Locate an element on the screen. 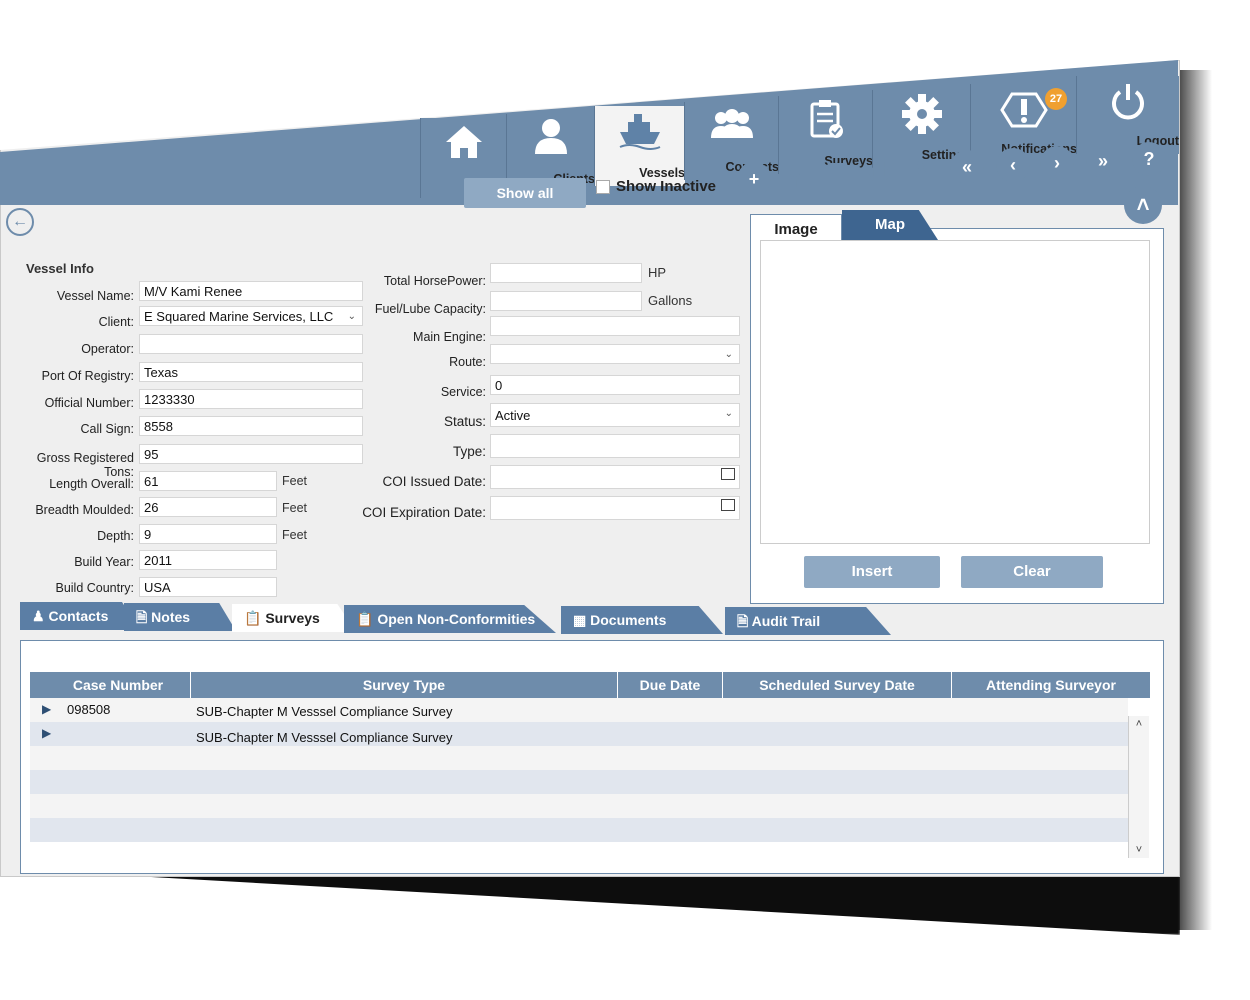  excel-icon: X is located at coordinates (921, 169).